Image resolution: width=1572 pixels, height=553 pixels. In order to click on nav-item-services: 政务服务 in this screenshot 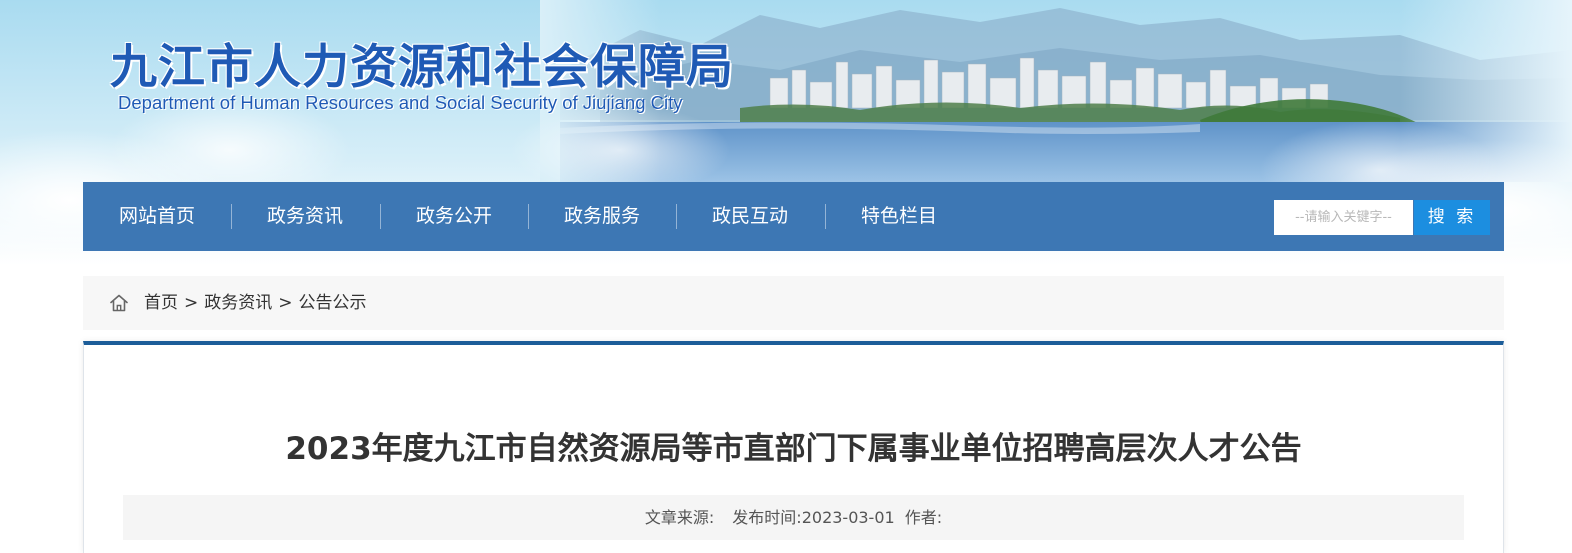, I will do `click(602, 216)`.